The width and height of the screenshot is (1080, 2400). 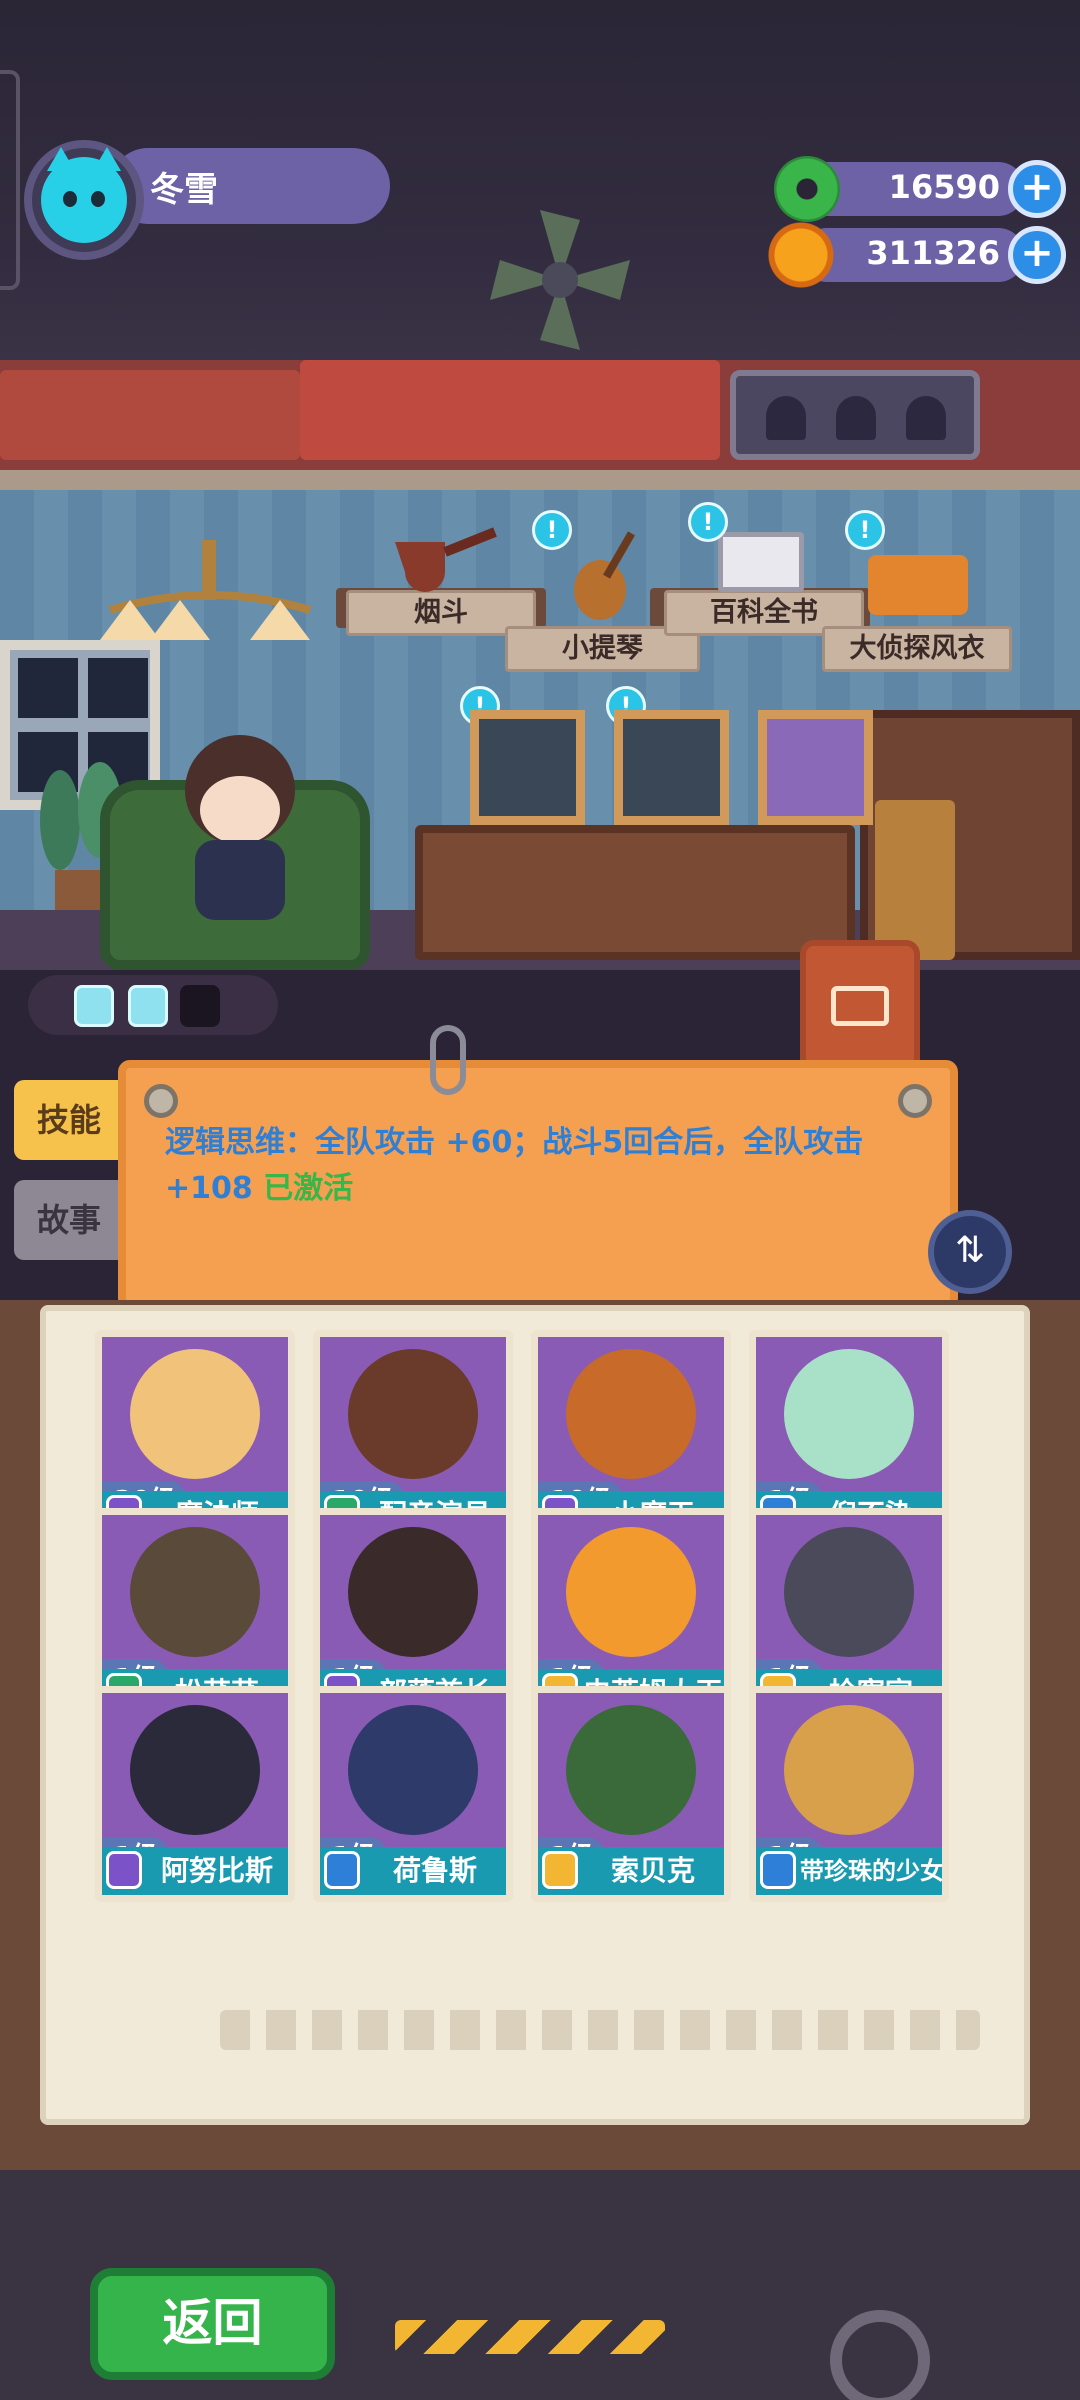 I want to click on violin-icon, so click(x=604, y=575).